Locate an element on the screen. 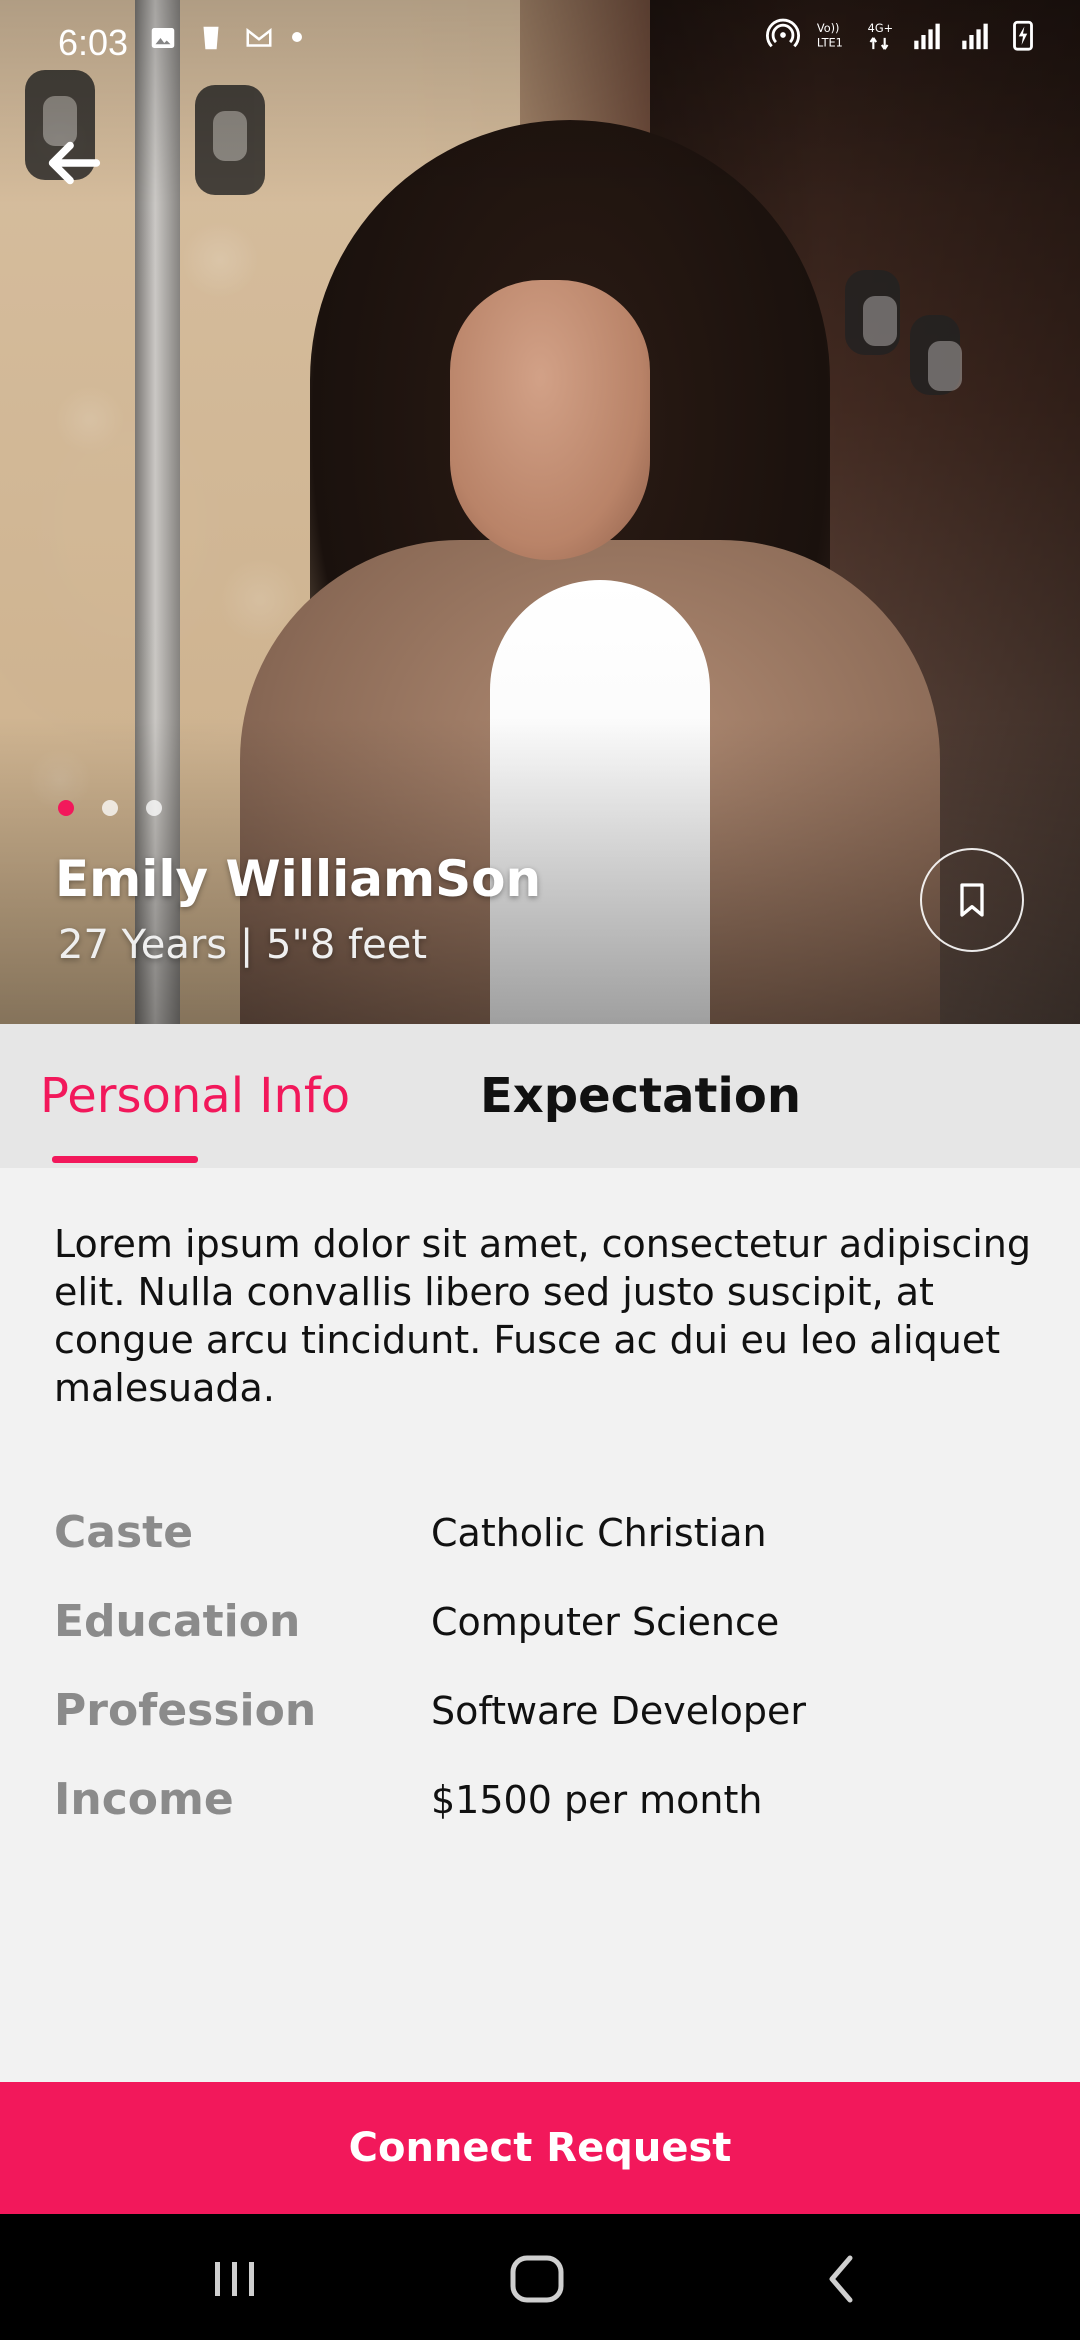  recents-button is located at coordinates (235, 2279).